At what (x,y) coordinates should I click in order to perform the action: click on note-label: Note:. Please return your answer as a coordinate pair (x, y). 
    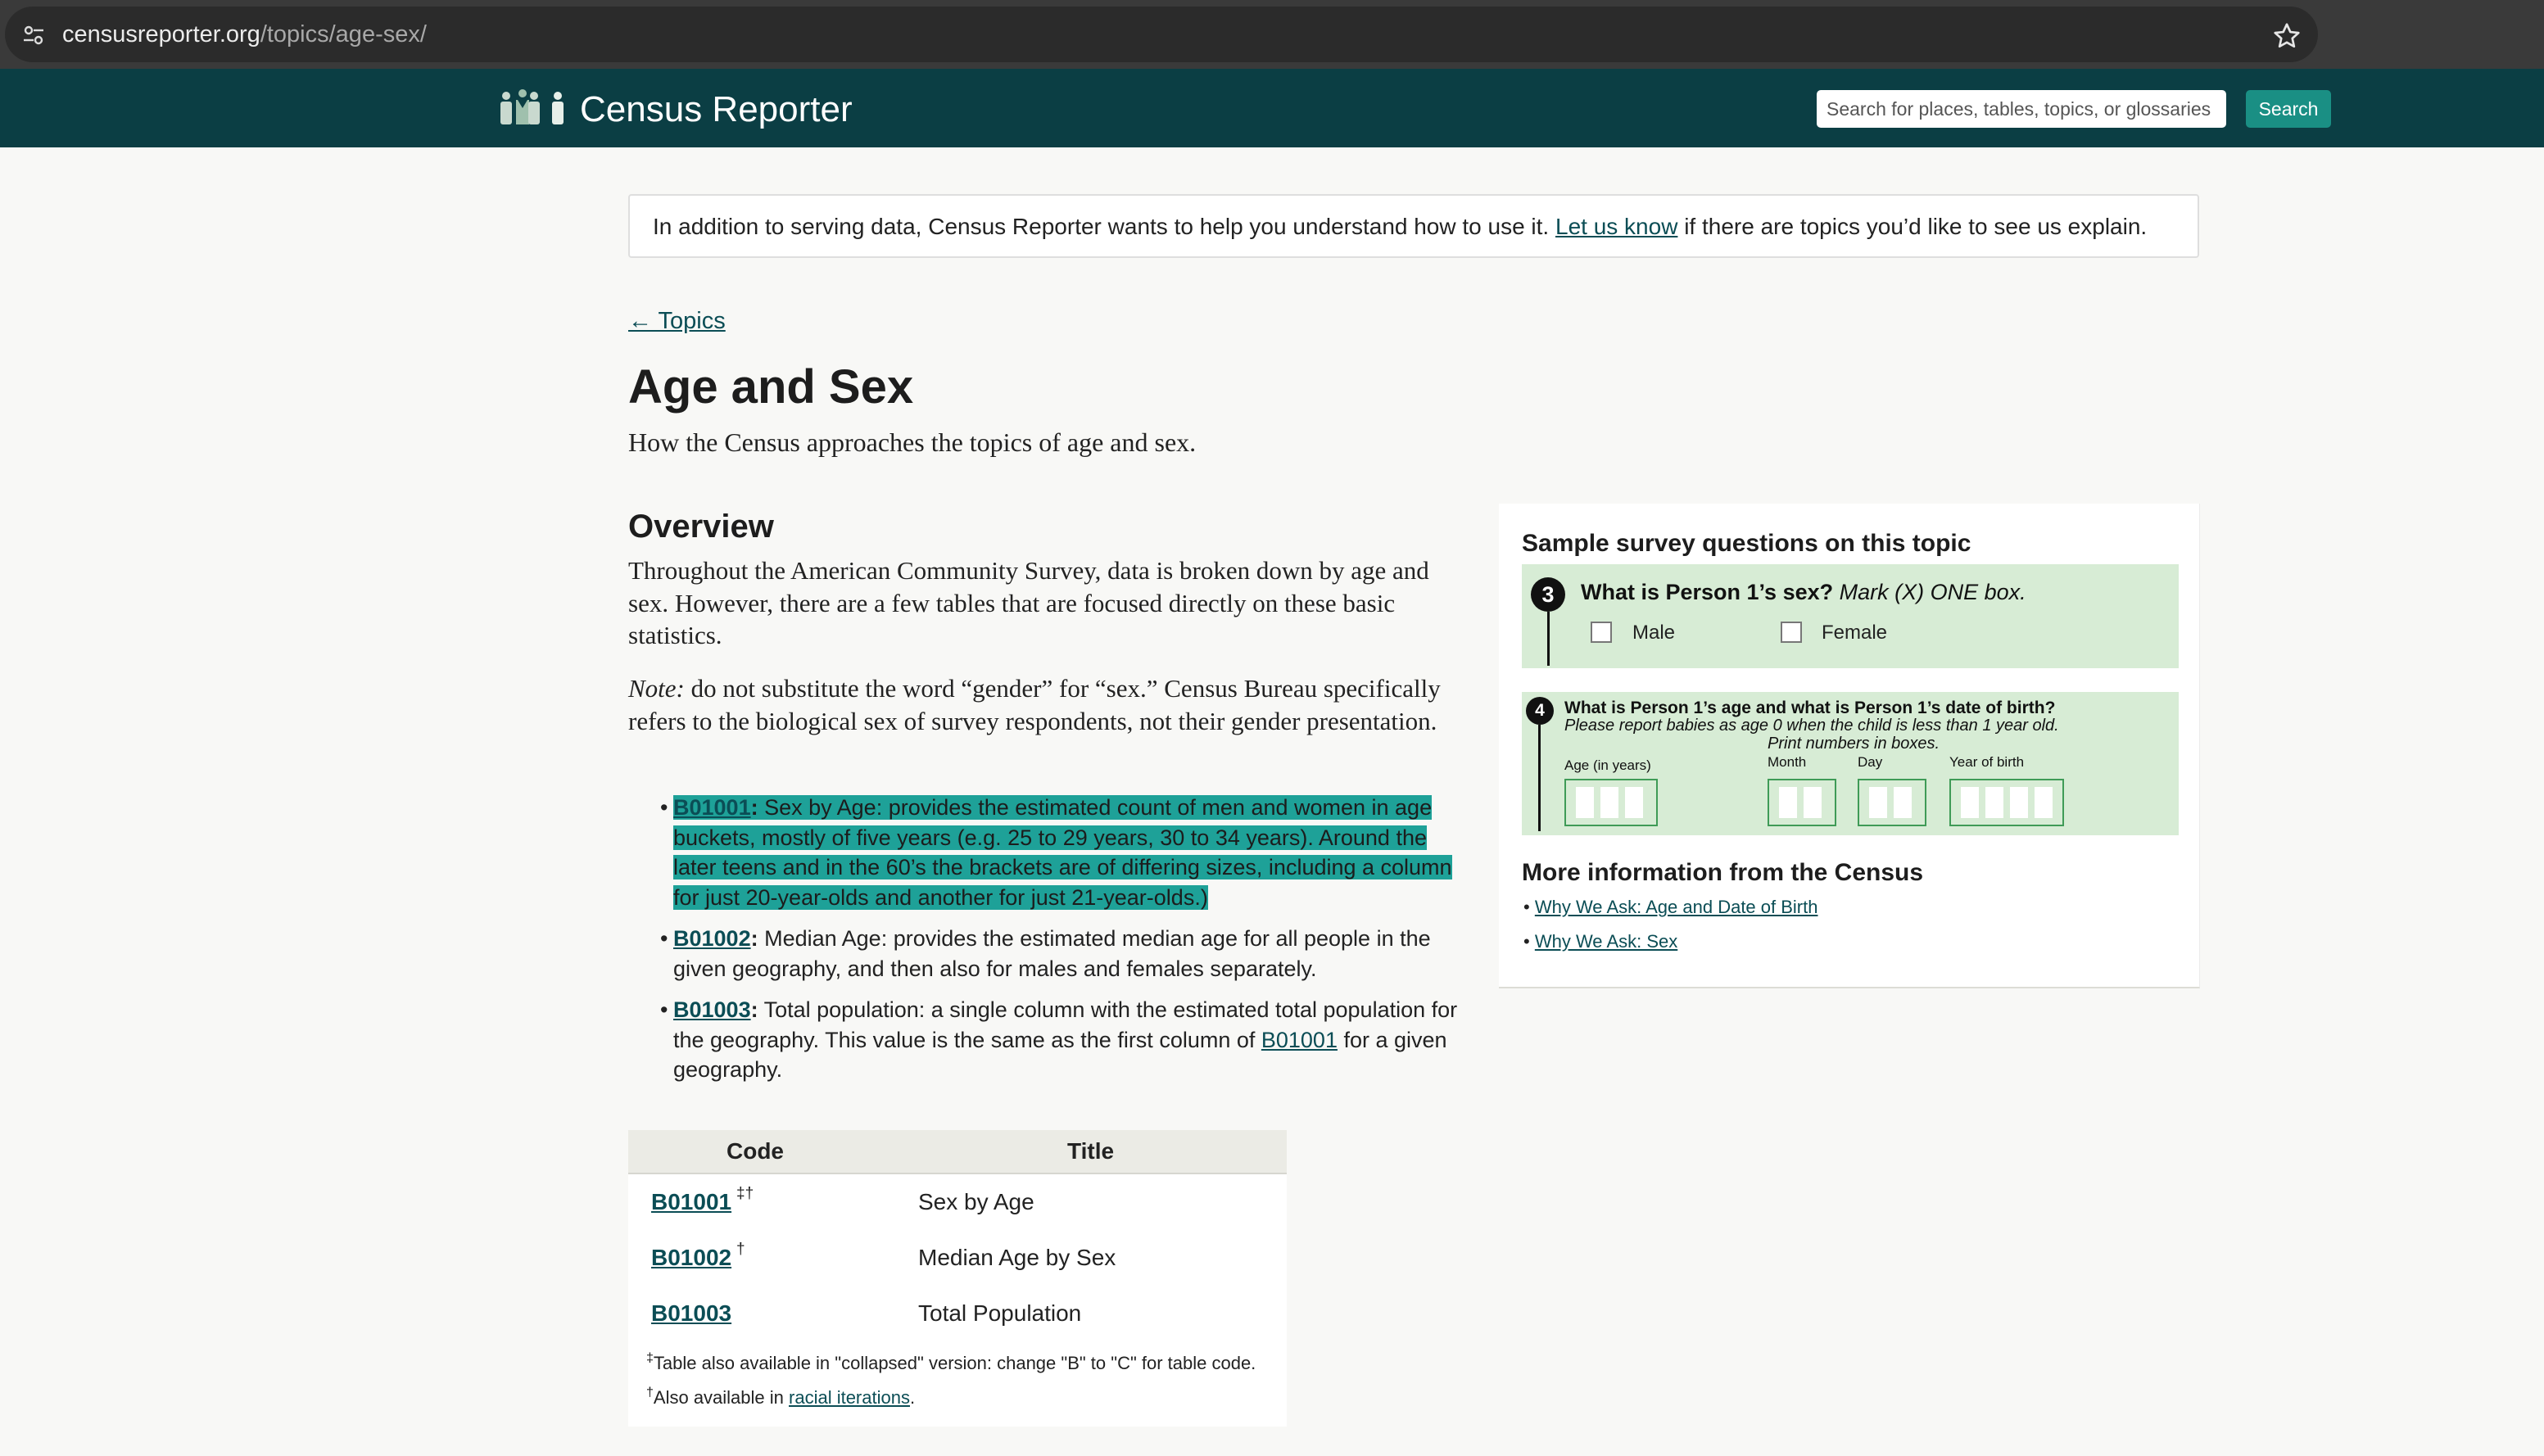
    Looking at the image, I should click on (656, 688).